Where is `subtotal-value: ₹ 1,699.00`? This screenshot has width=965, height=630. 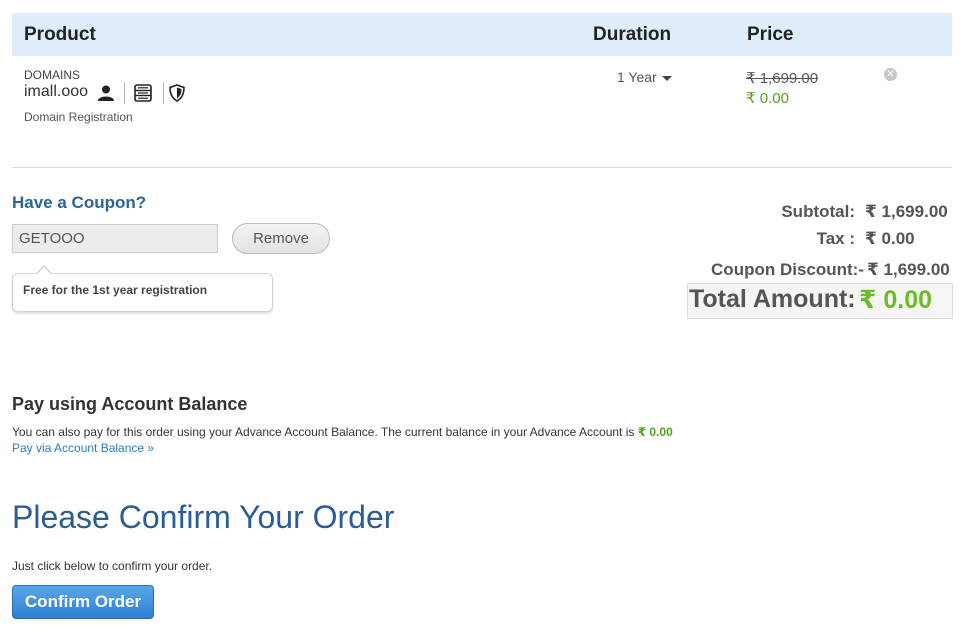 subtotal-value: ₹ 1,699.00 is located at coordinates (906, 211).